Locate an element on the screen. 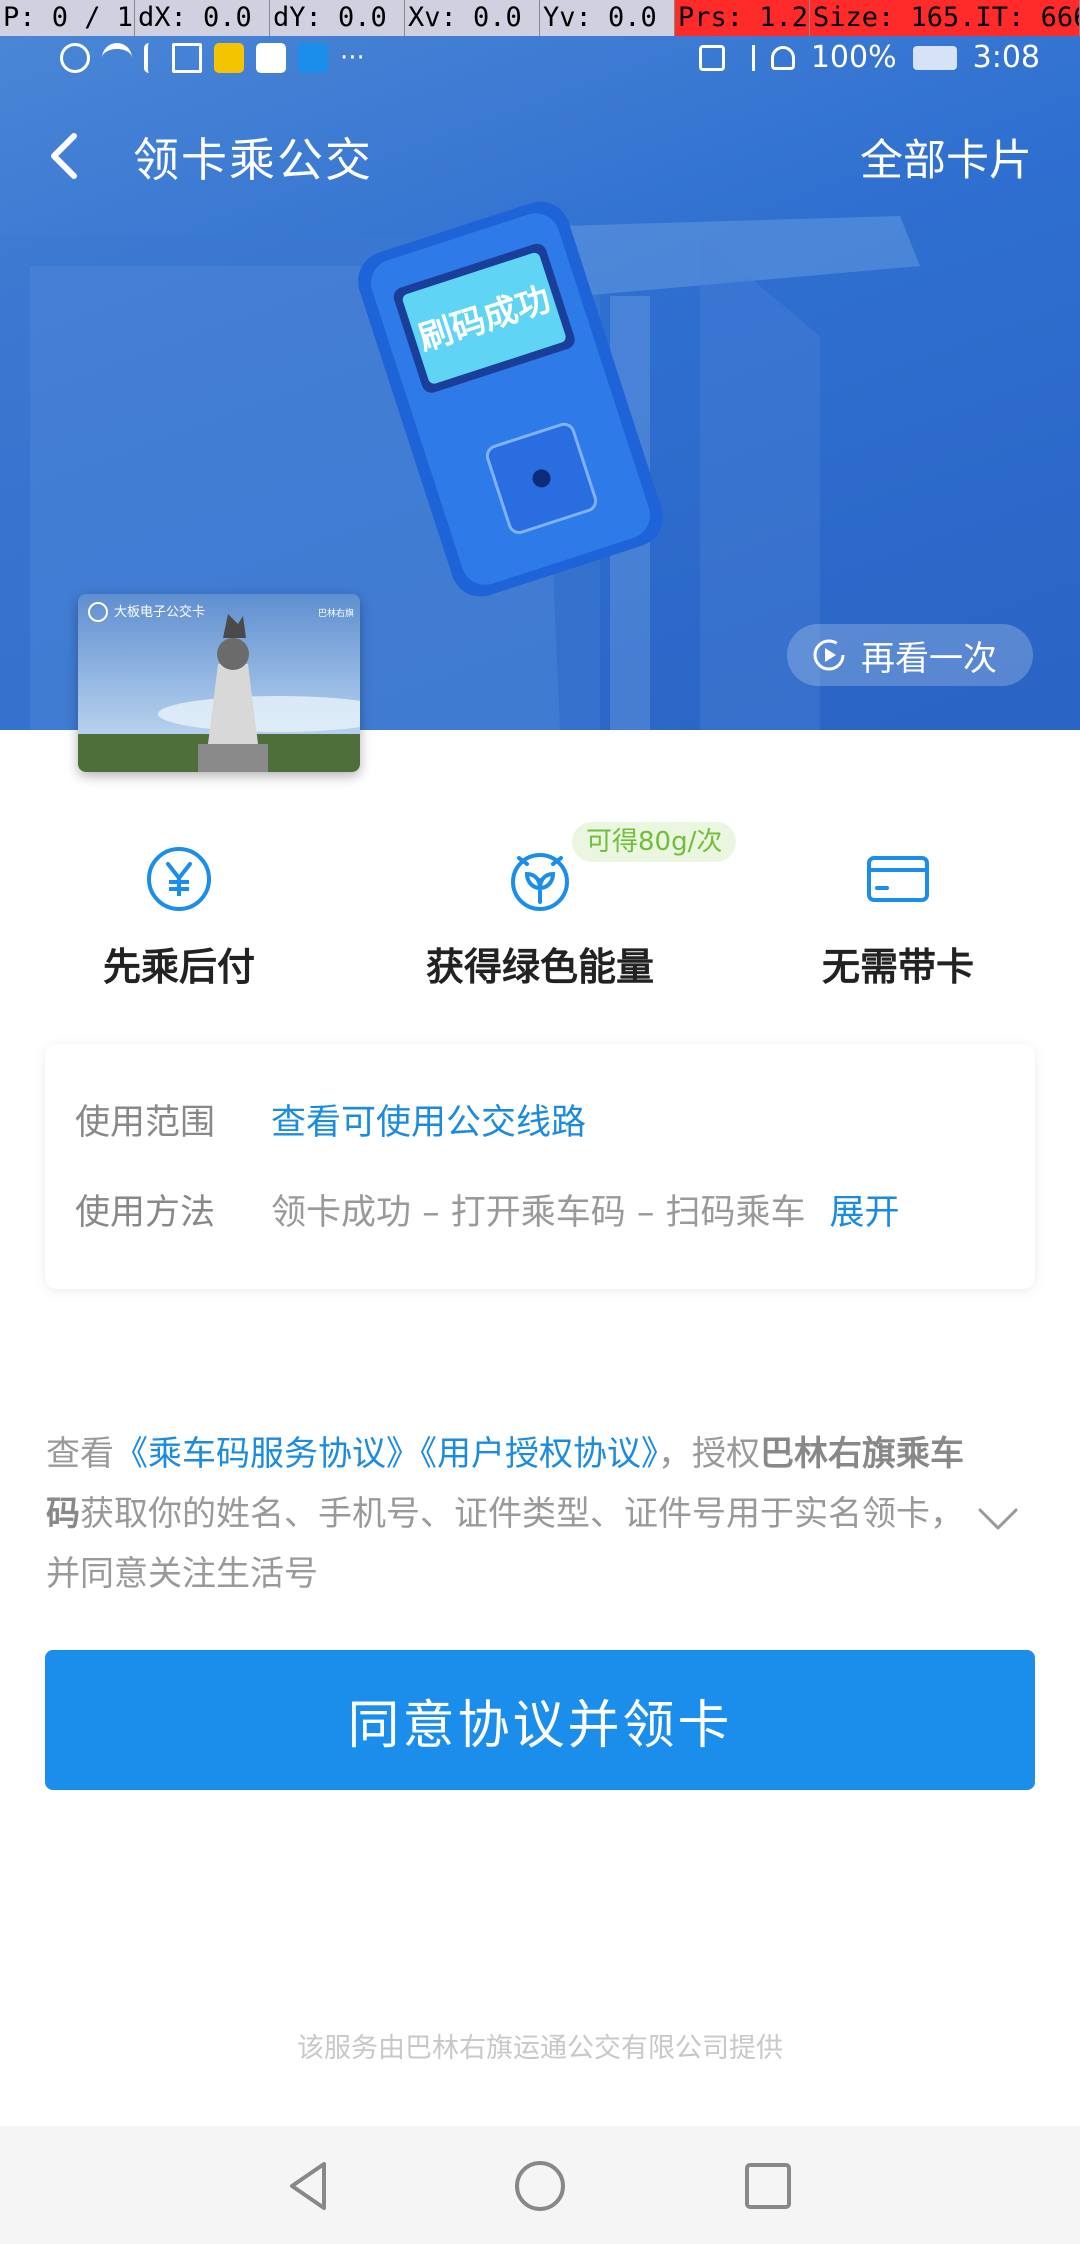 The width and height of the screenshot is (1080, 2244). system-home-icon is located at coordinates (540, 2186).